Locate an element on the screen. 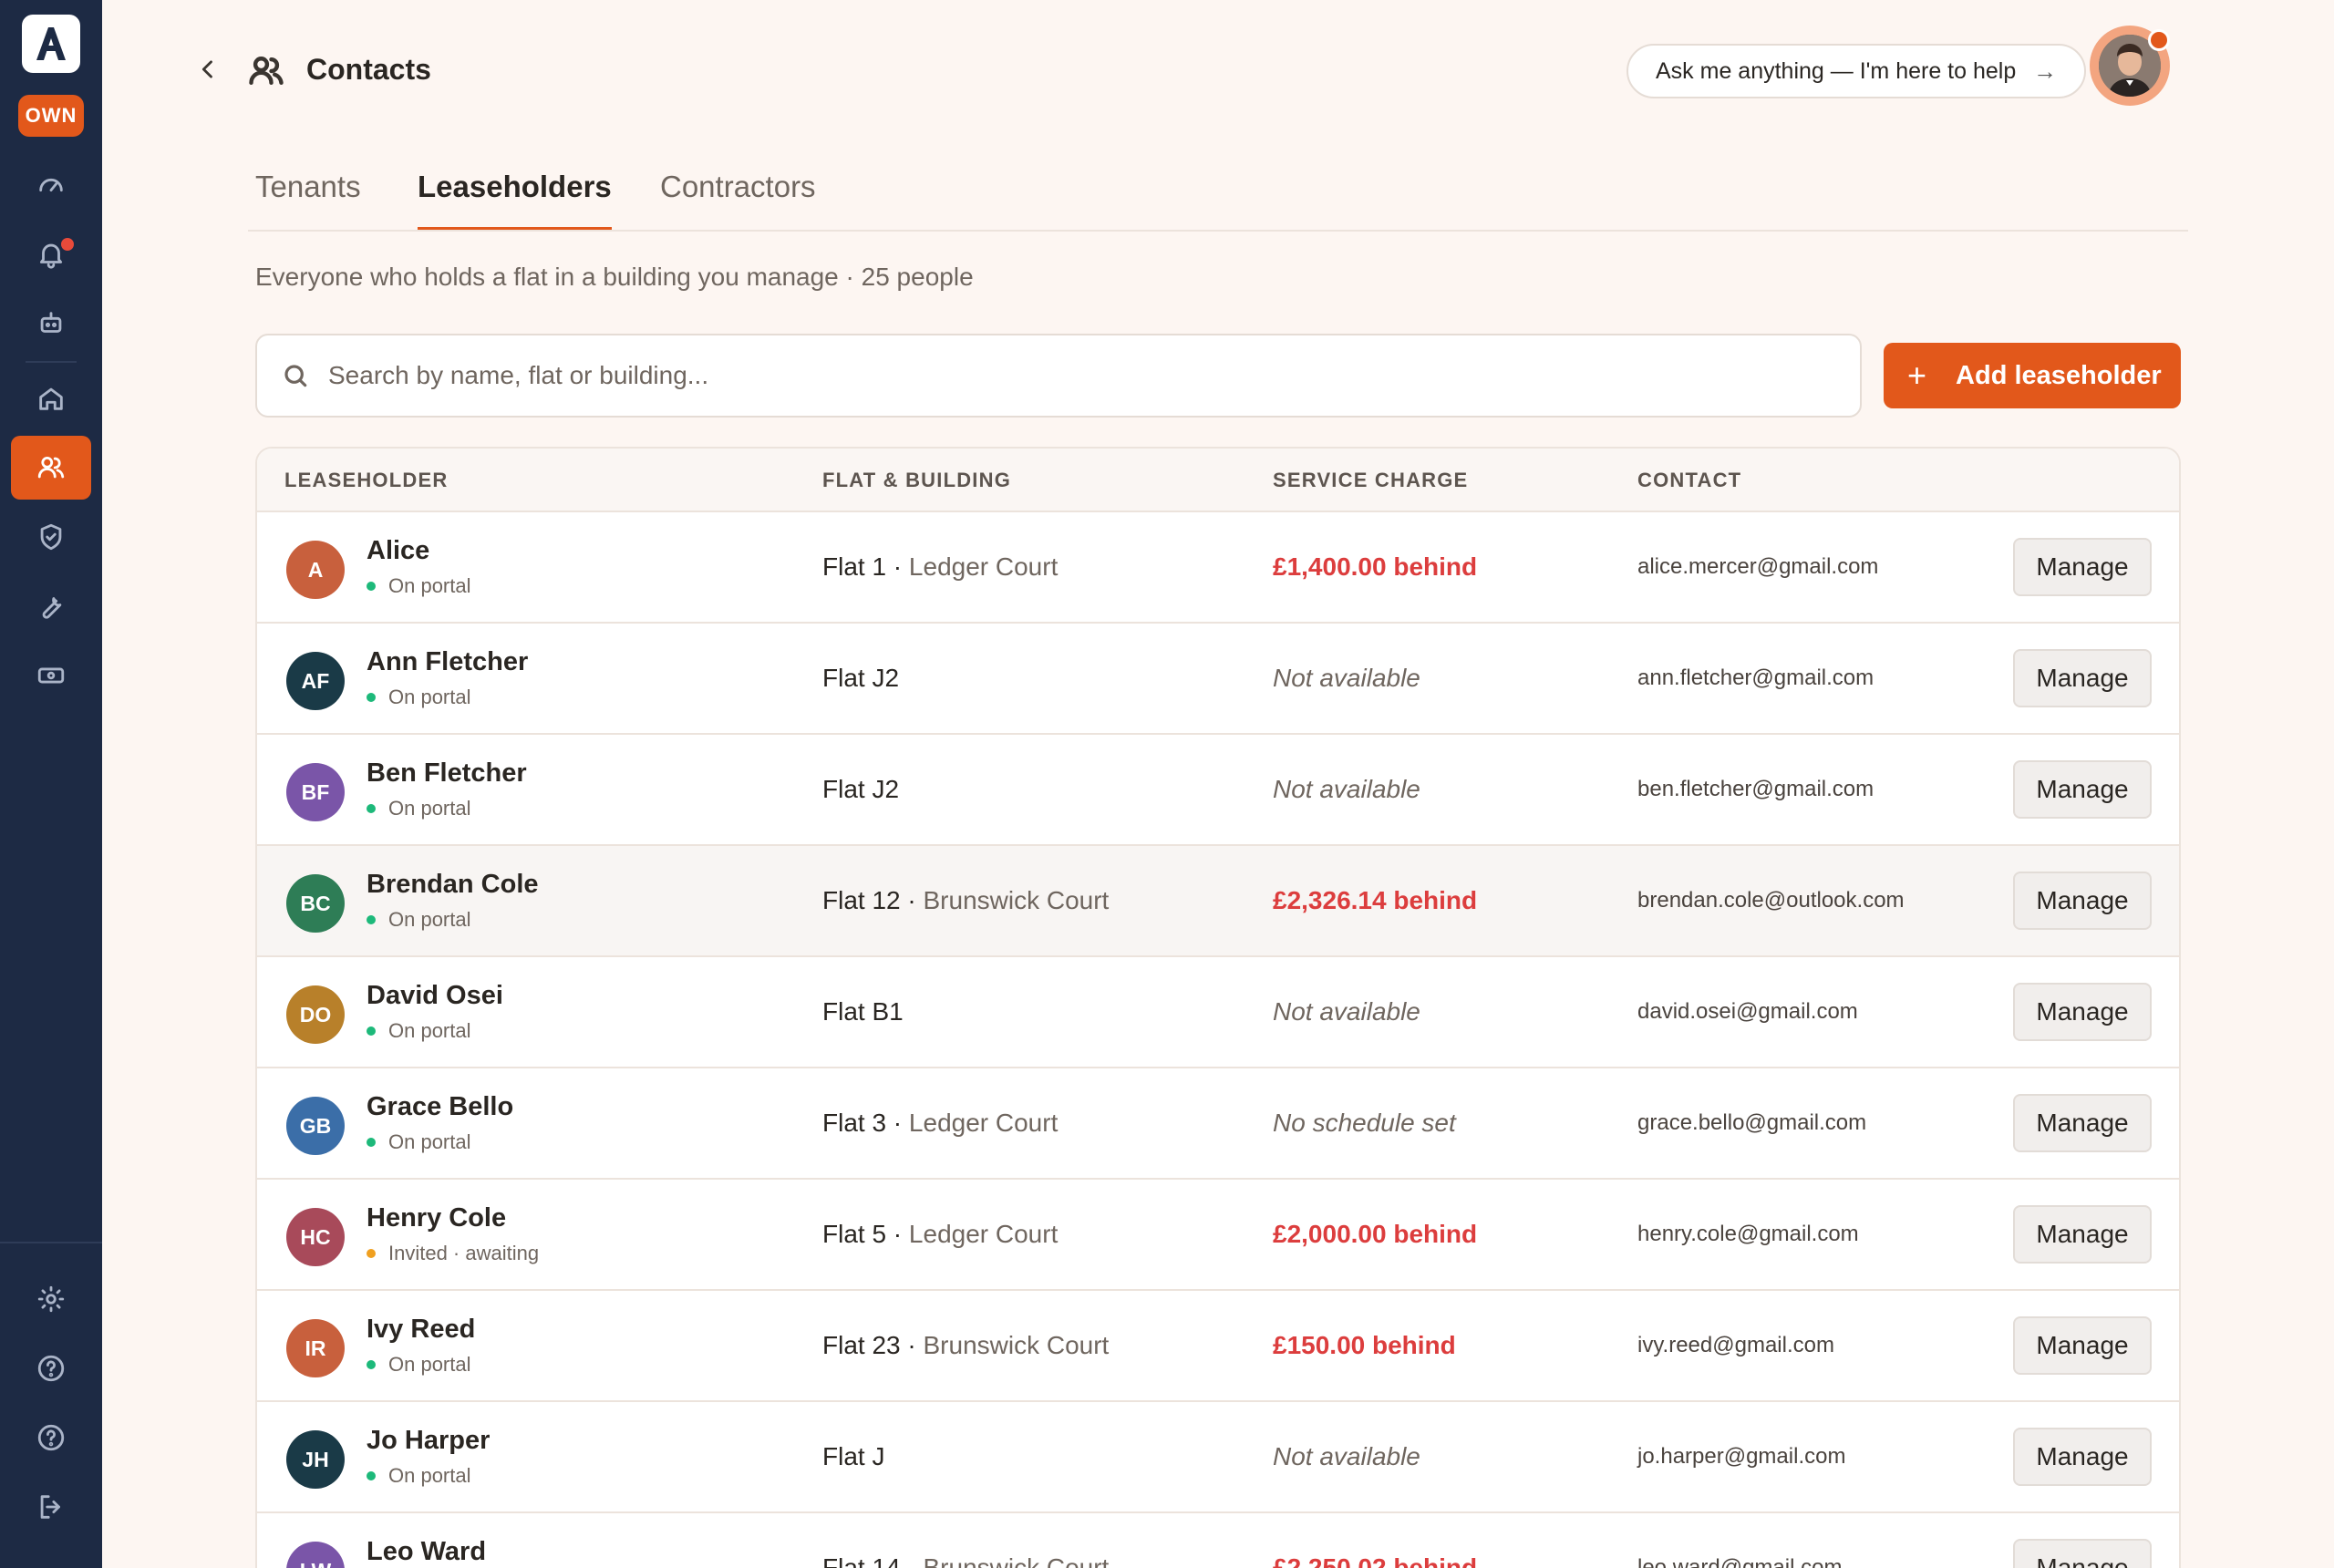  contact-email: jo.harper@gmail.com is located at coordinates (1741, 1457).